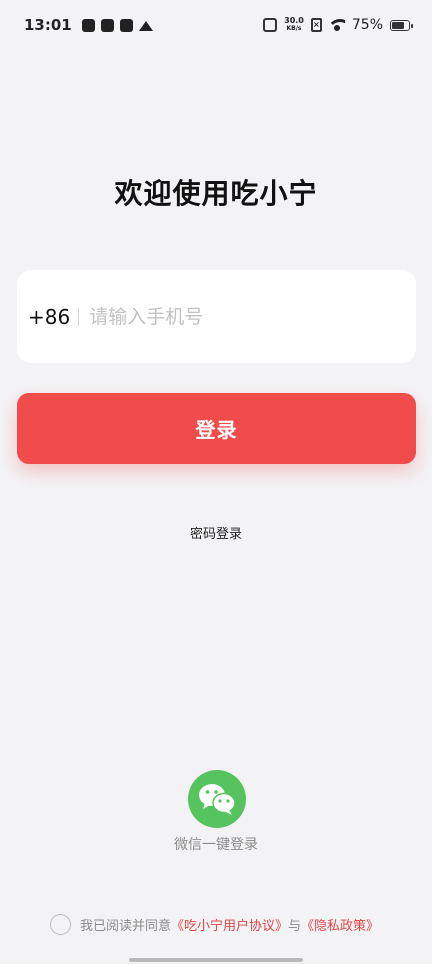 The image size is (432, 964). What do you see at coordinates (229, 924) in the screenshot?
I see `user-agreement-link: 《吃小宁用户协议》` at bounding box center [229, 924].